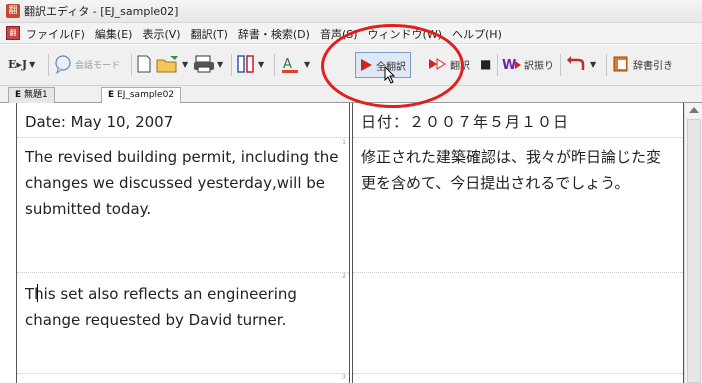 This screenshot has height=383, width=702. I want to click on scroll-up-icon, so click(694, 110).